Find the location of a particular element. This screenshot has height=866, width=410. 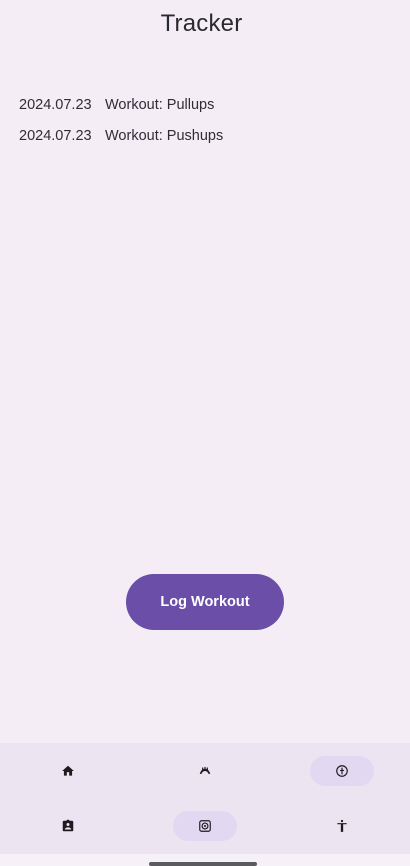

nav-item-goals is located at coordinates (205, 825).